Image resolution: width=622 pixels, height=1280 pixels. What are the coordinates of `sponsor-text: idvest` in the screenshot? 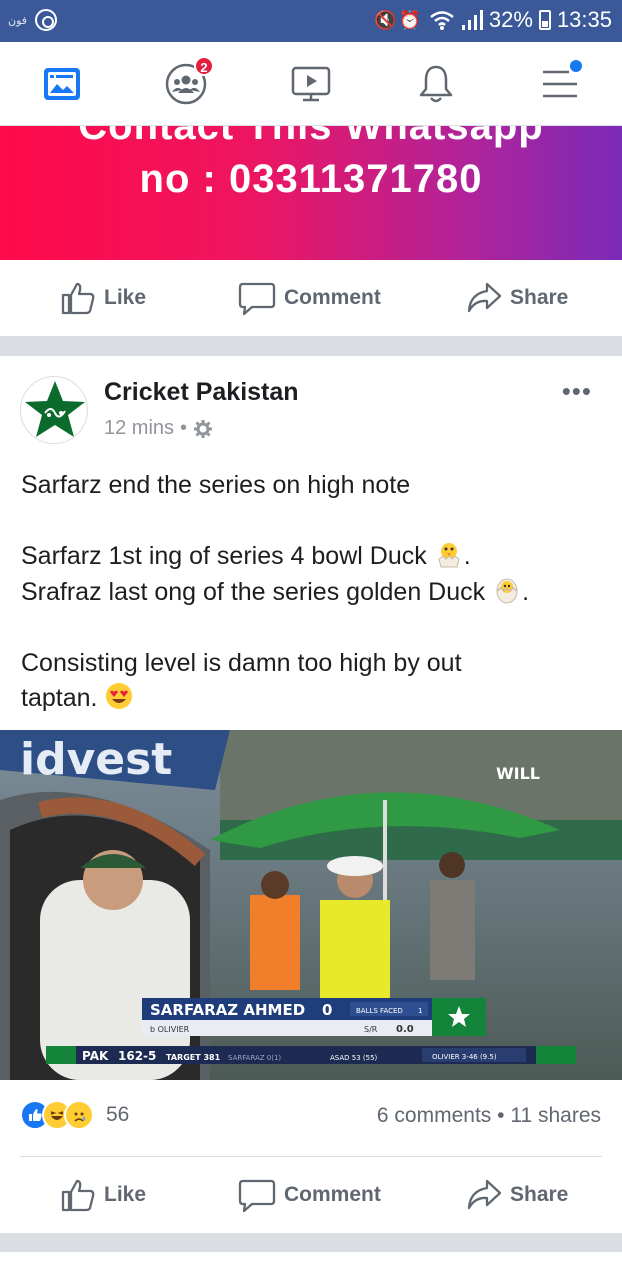 It's located at (96, 759).